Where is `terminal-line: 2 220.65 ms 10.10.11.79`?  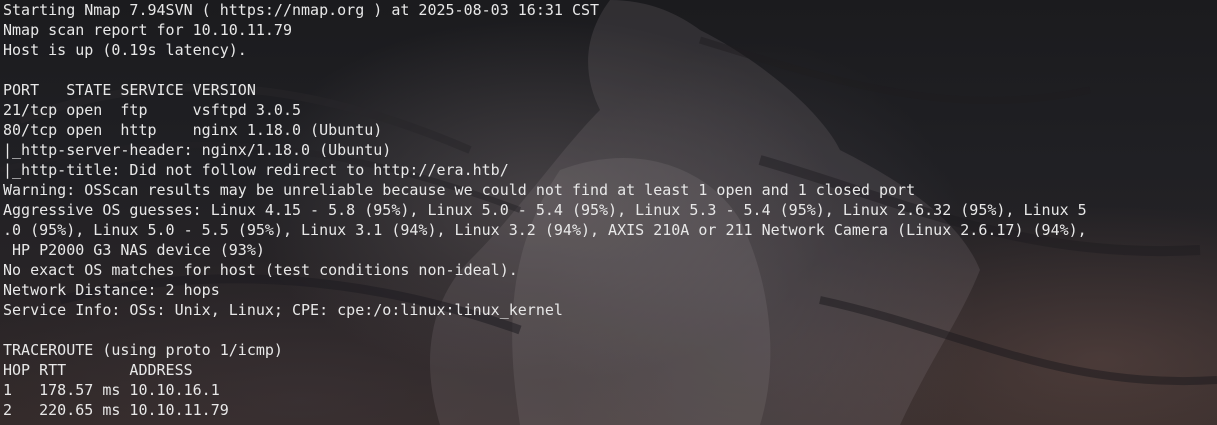
terminal-line: 2 220.65 ms 10.10.11.79 is located at coordinates (116, 410).